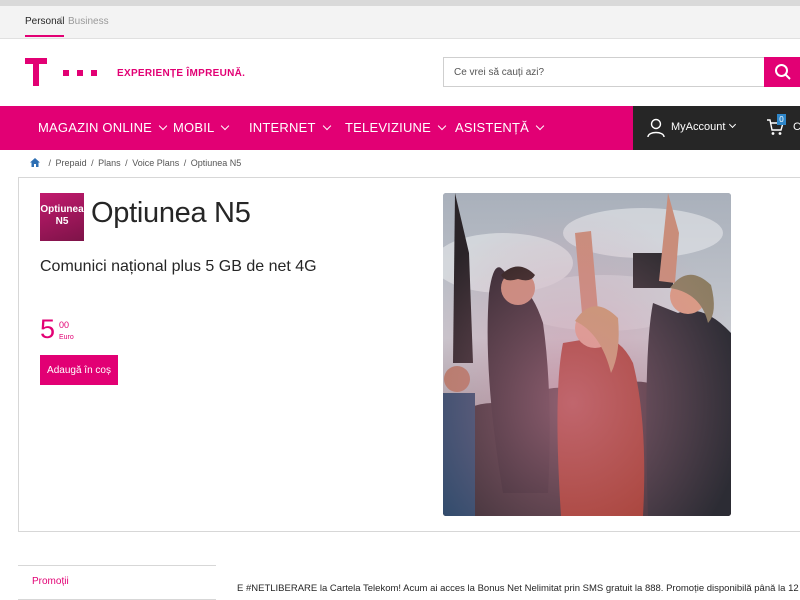 The width and height of the screenshot is (800, 600). I want to click on telekom-logo, so click(61, 73).